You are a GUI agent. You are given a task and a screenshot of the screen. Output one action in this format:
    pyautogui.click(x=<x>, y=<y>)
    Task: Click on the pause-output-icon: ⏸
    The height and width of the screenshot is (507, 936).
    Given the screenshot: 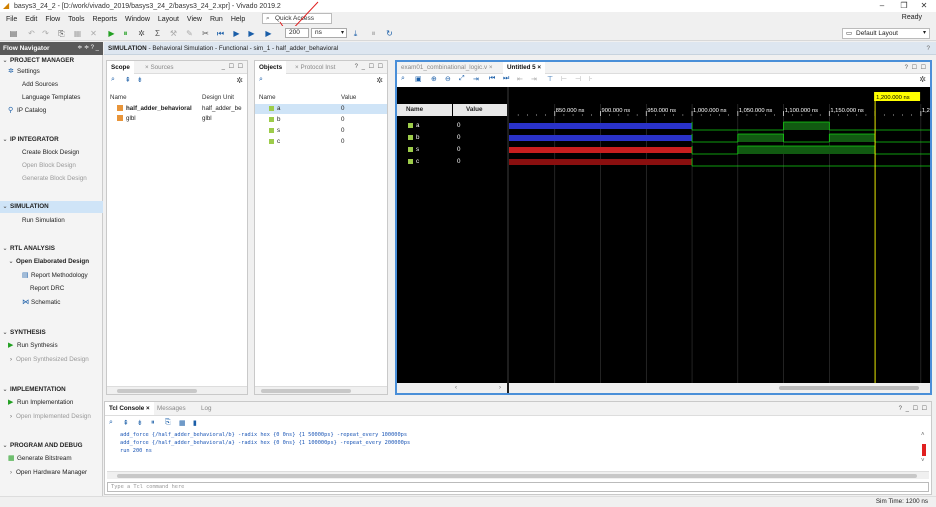 What is the action you would take?
    pyautogui.click(x=153, y=423)
    